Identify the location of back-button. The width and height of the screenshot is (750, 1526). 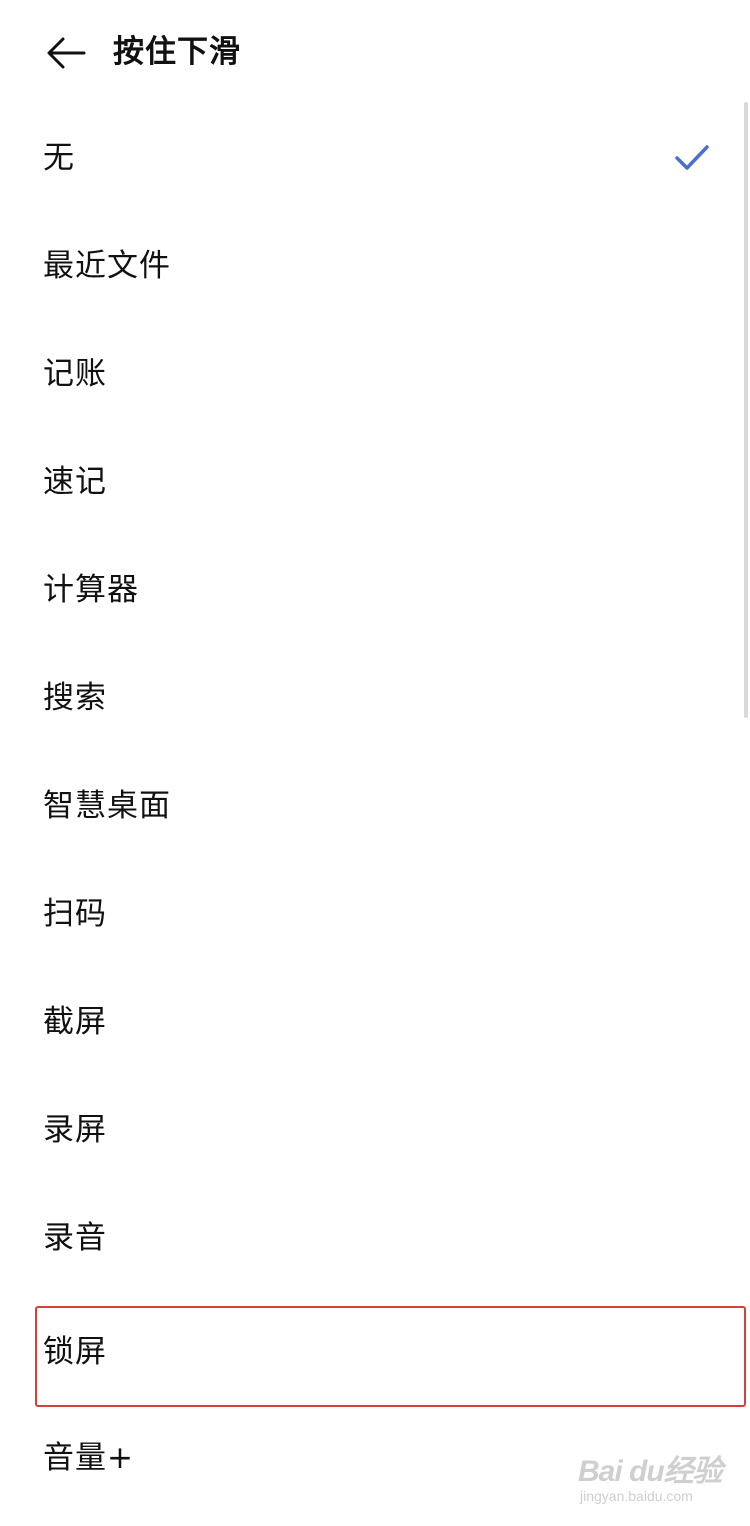
(66, 53).